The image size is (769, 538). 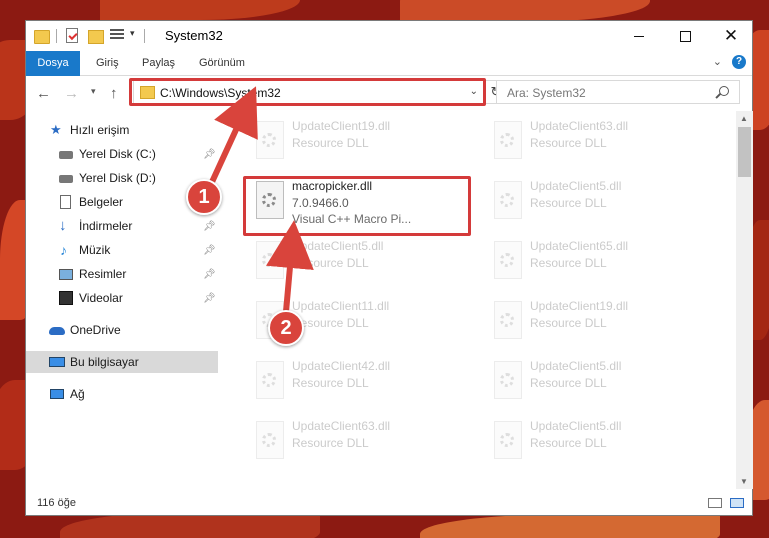 What do you see at coordinates (222, 63) in the screenshot?
I see `tab-view: Görünüm` at bounding box center [222, 63].